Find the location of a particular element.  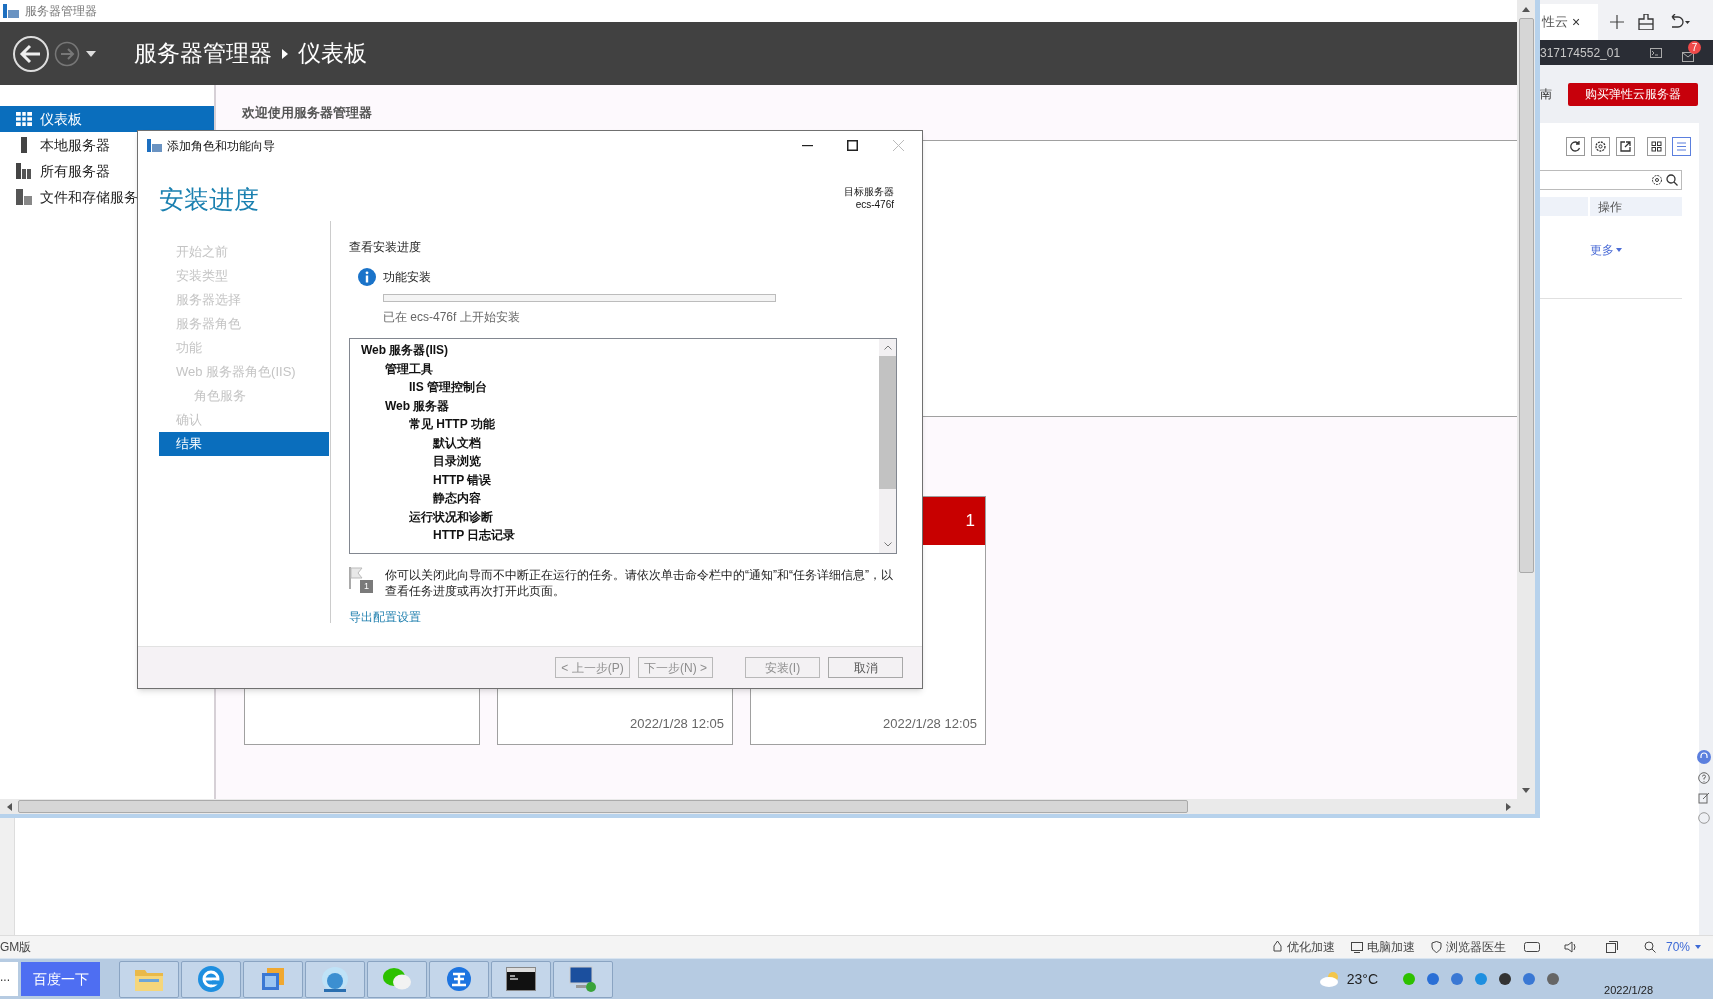

dropdown-icon is located at coordinates (91, 53).